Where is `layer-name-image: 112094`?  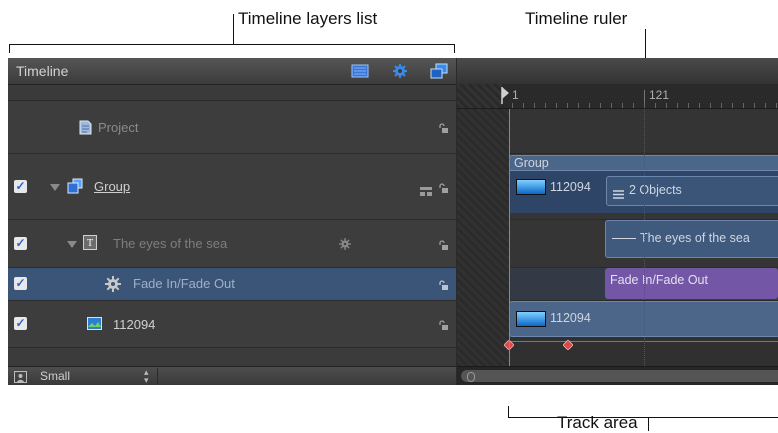
layer-name-image: 112094 is located at coordinates (134, 324).